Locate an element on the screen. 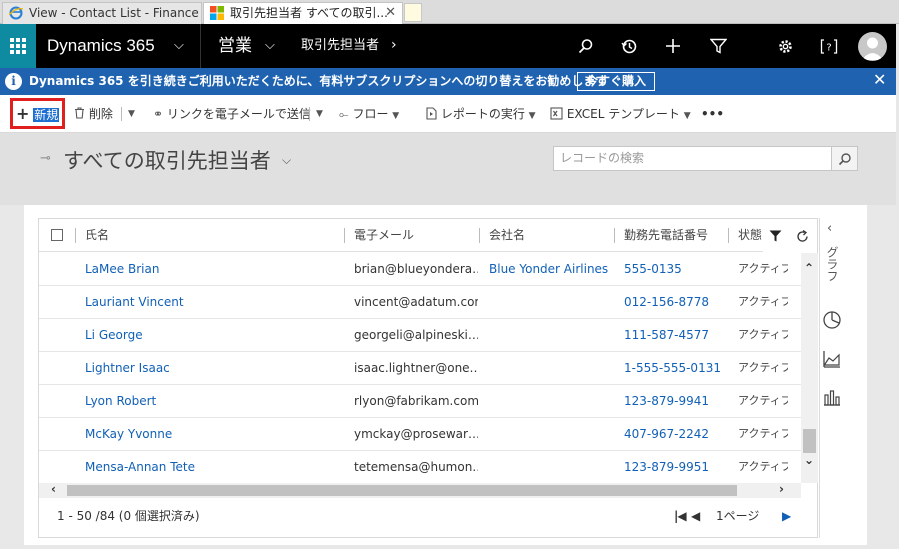 This screenshot has height=549, width=899. browser-tab-contacts: 取引先担当者 すべての取引... ✕ is located at coordinates (303, 13).